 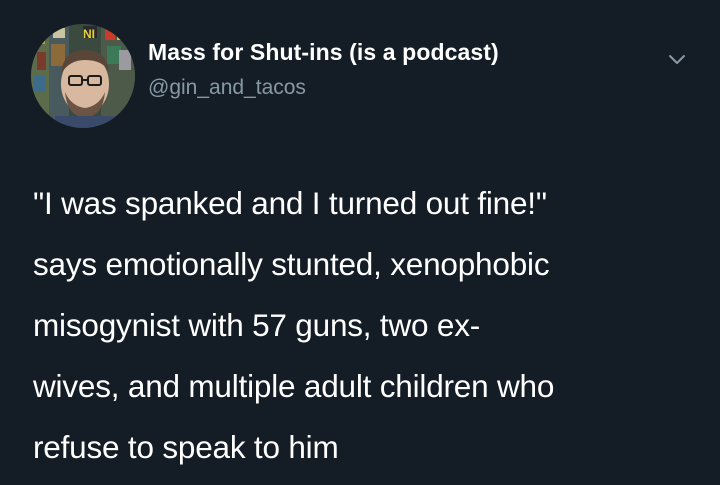 What do you see at coordinates (291, 264) in the screenshot?
I see `tweet-text-line: says emotionally stunted, xenophobic` at bounding box center [291, 264].